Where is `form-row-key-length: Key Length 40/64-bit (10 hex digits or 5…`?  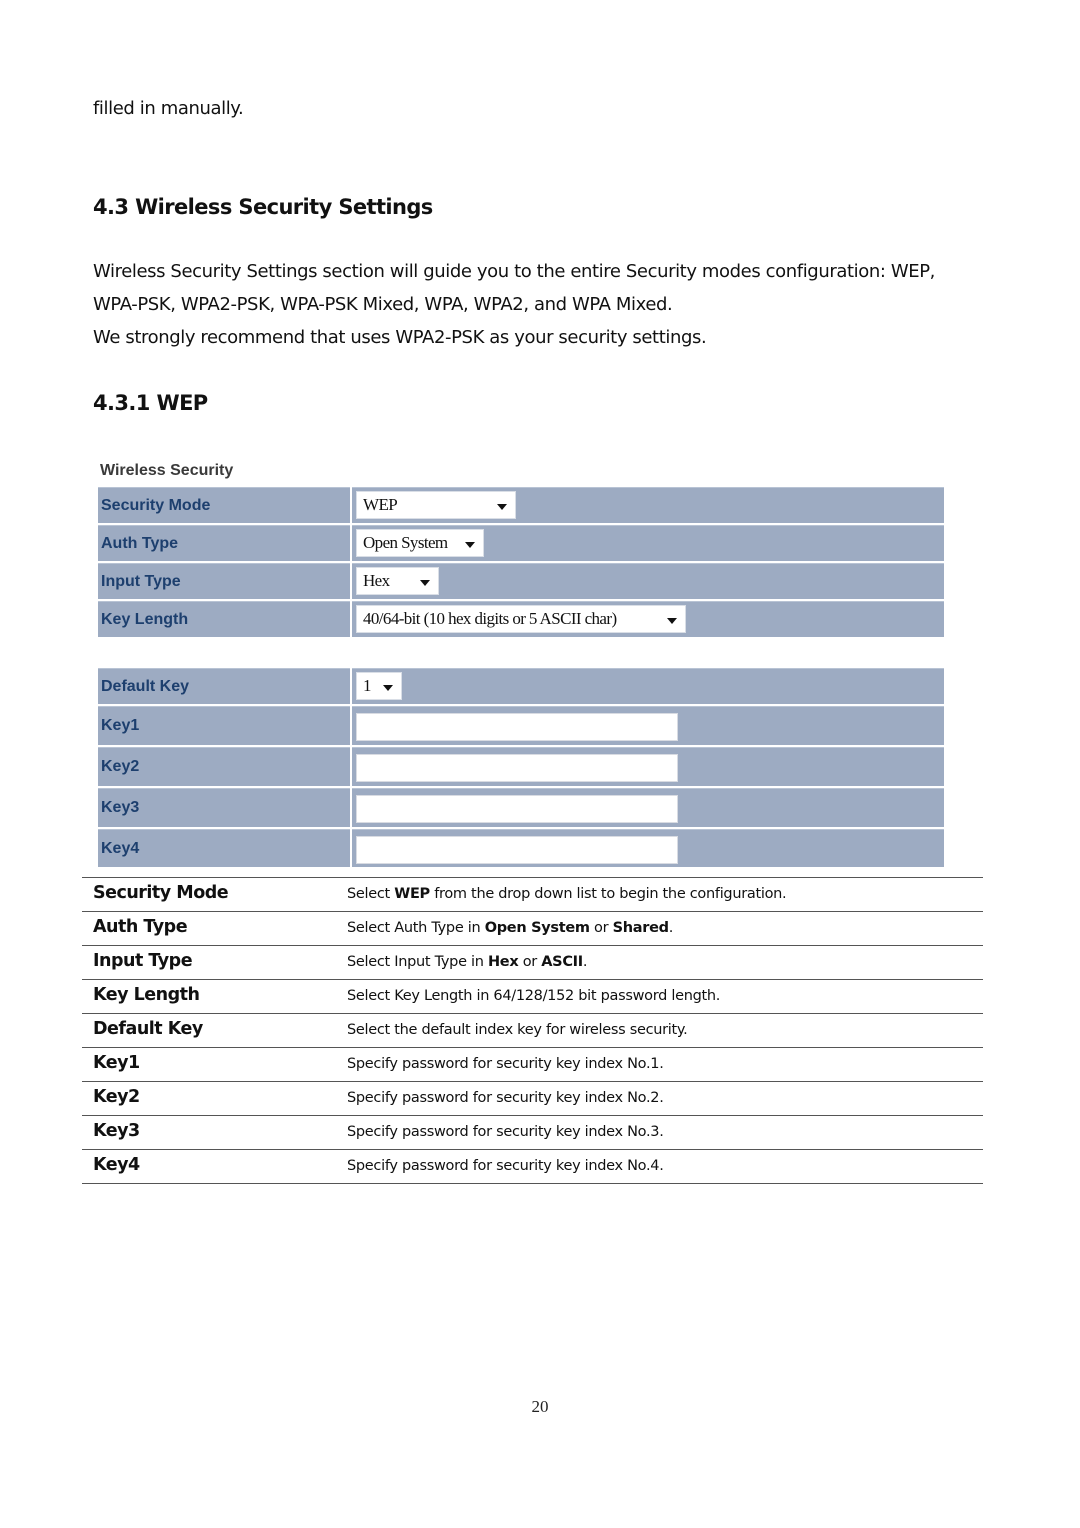
form-row-key-length: Key Length 40/64-bit (10 hex digits or 5… is located at coordinates (521, 619).